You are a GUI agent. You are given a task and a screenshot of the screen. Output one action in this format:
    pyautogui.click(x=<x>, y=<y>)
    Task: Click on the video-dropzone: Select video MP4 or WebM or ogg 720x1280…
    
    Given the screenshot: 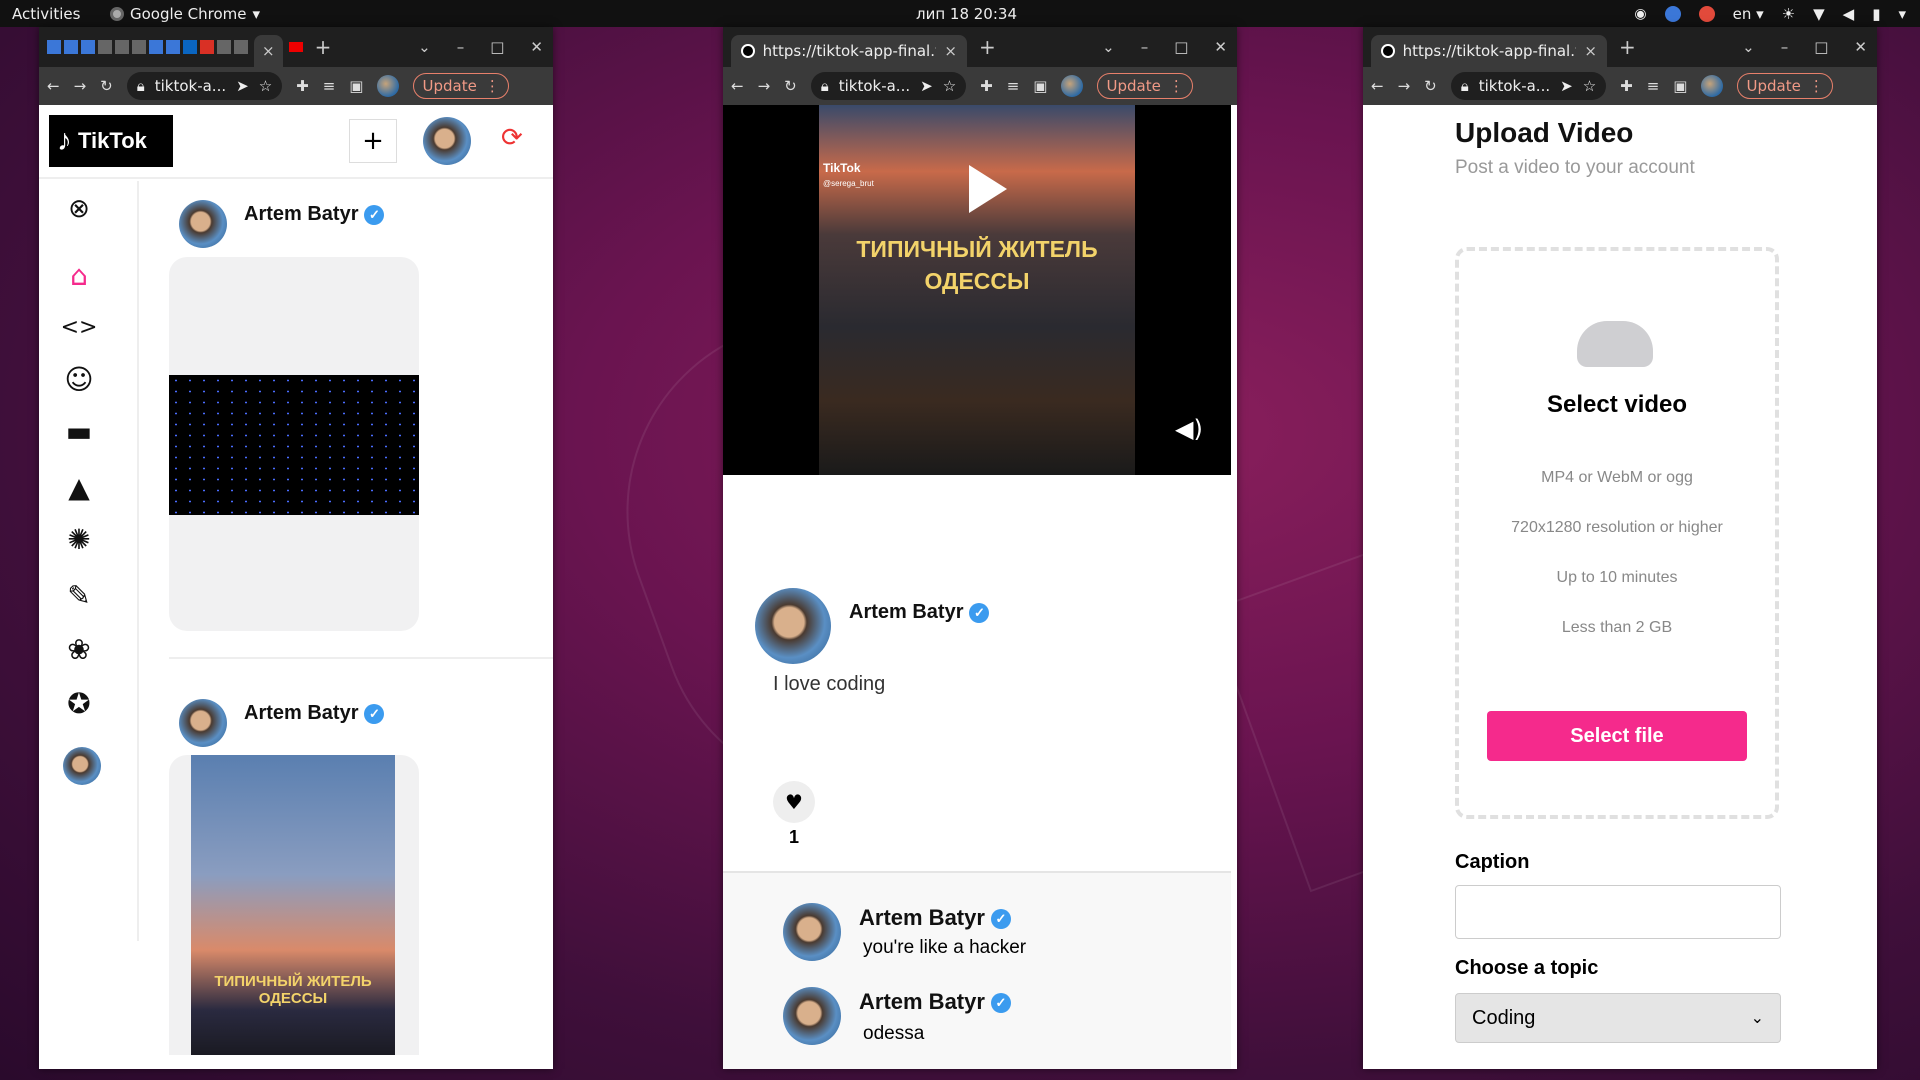 What is the action you would take?
    pyautogui.click(x=1617, y=533)
    